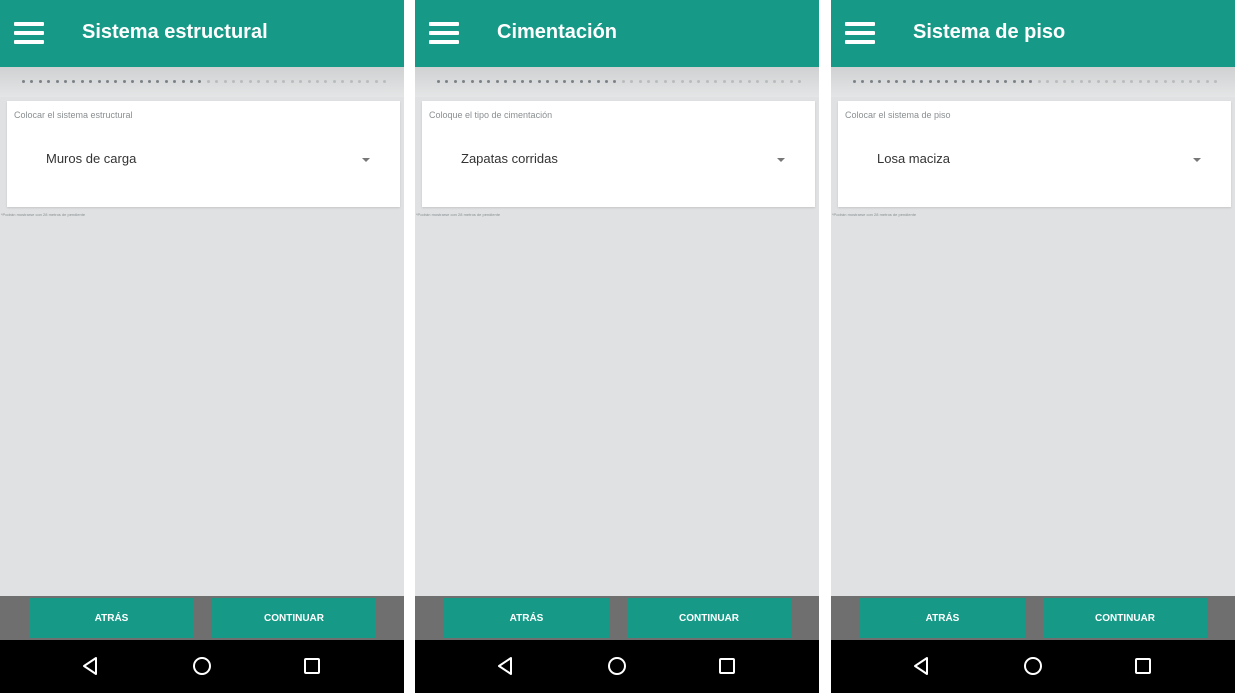 This screenshot has width=1235, height=693. I want to click on app-bar: Cimentación, so click(617, 33).